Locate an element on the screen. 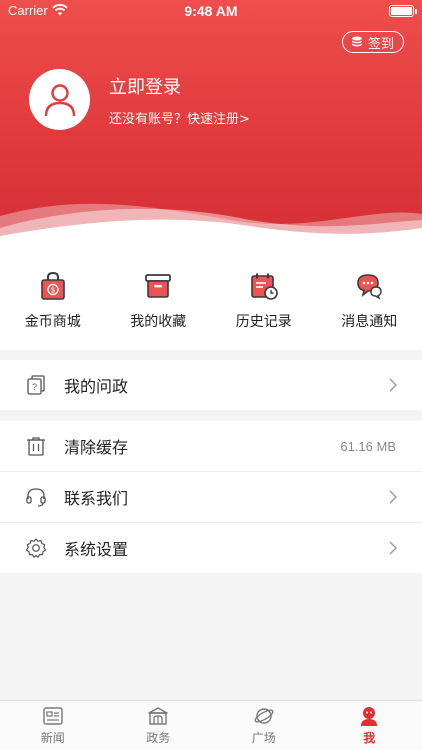 The height and width of the screenshot is (750, 422). quick-actions: $ 金币商城 我的收藏 历史记录 消息通知 is located at coordinates (211, 299).